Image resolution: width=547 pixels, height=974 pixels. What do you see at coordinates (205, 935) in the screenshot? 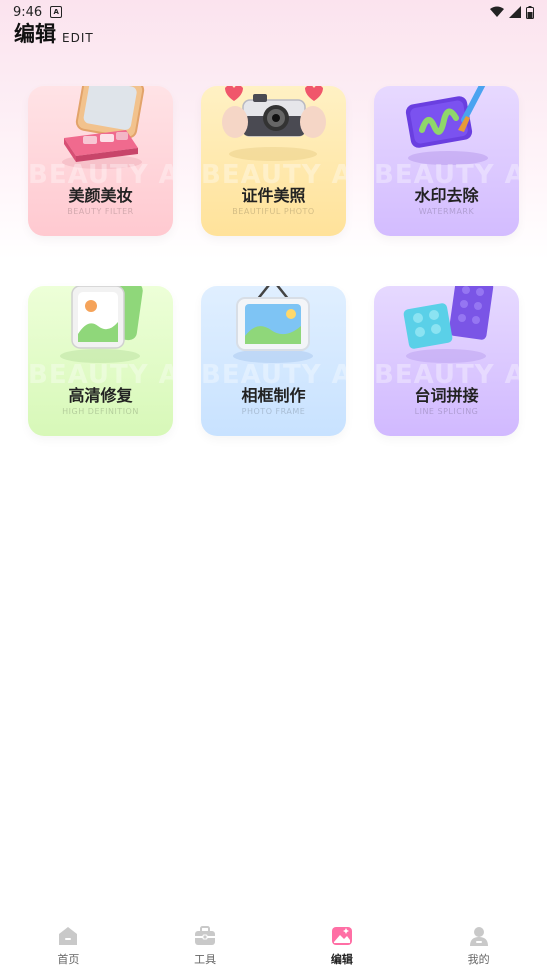
I see `toolbox-icon` at bounding box center [205, 935].